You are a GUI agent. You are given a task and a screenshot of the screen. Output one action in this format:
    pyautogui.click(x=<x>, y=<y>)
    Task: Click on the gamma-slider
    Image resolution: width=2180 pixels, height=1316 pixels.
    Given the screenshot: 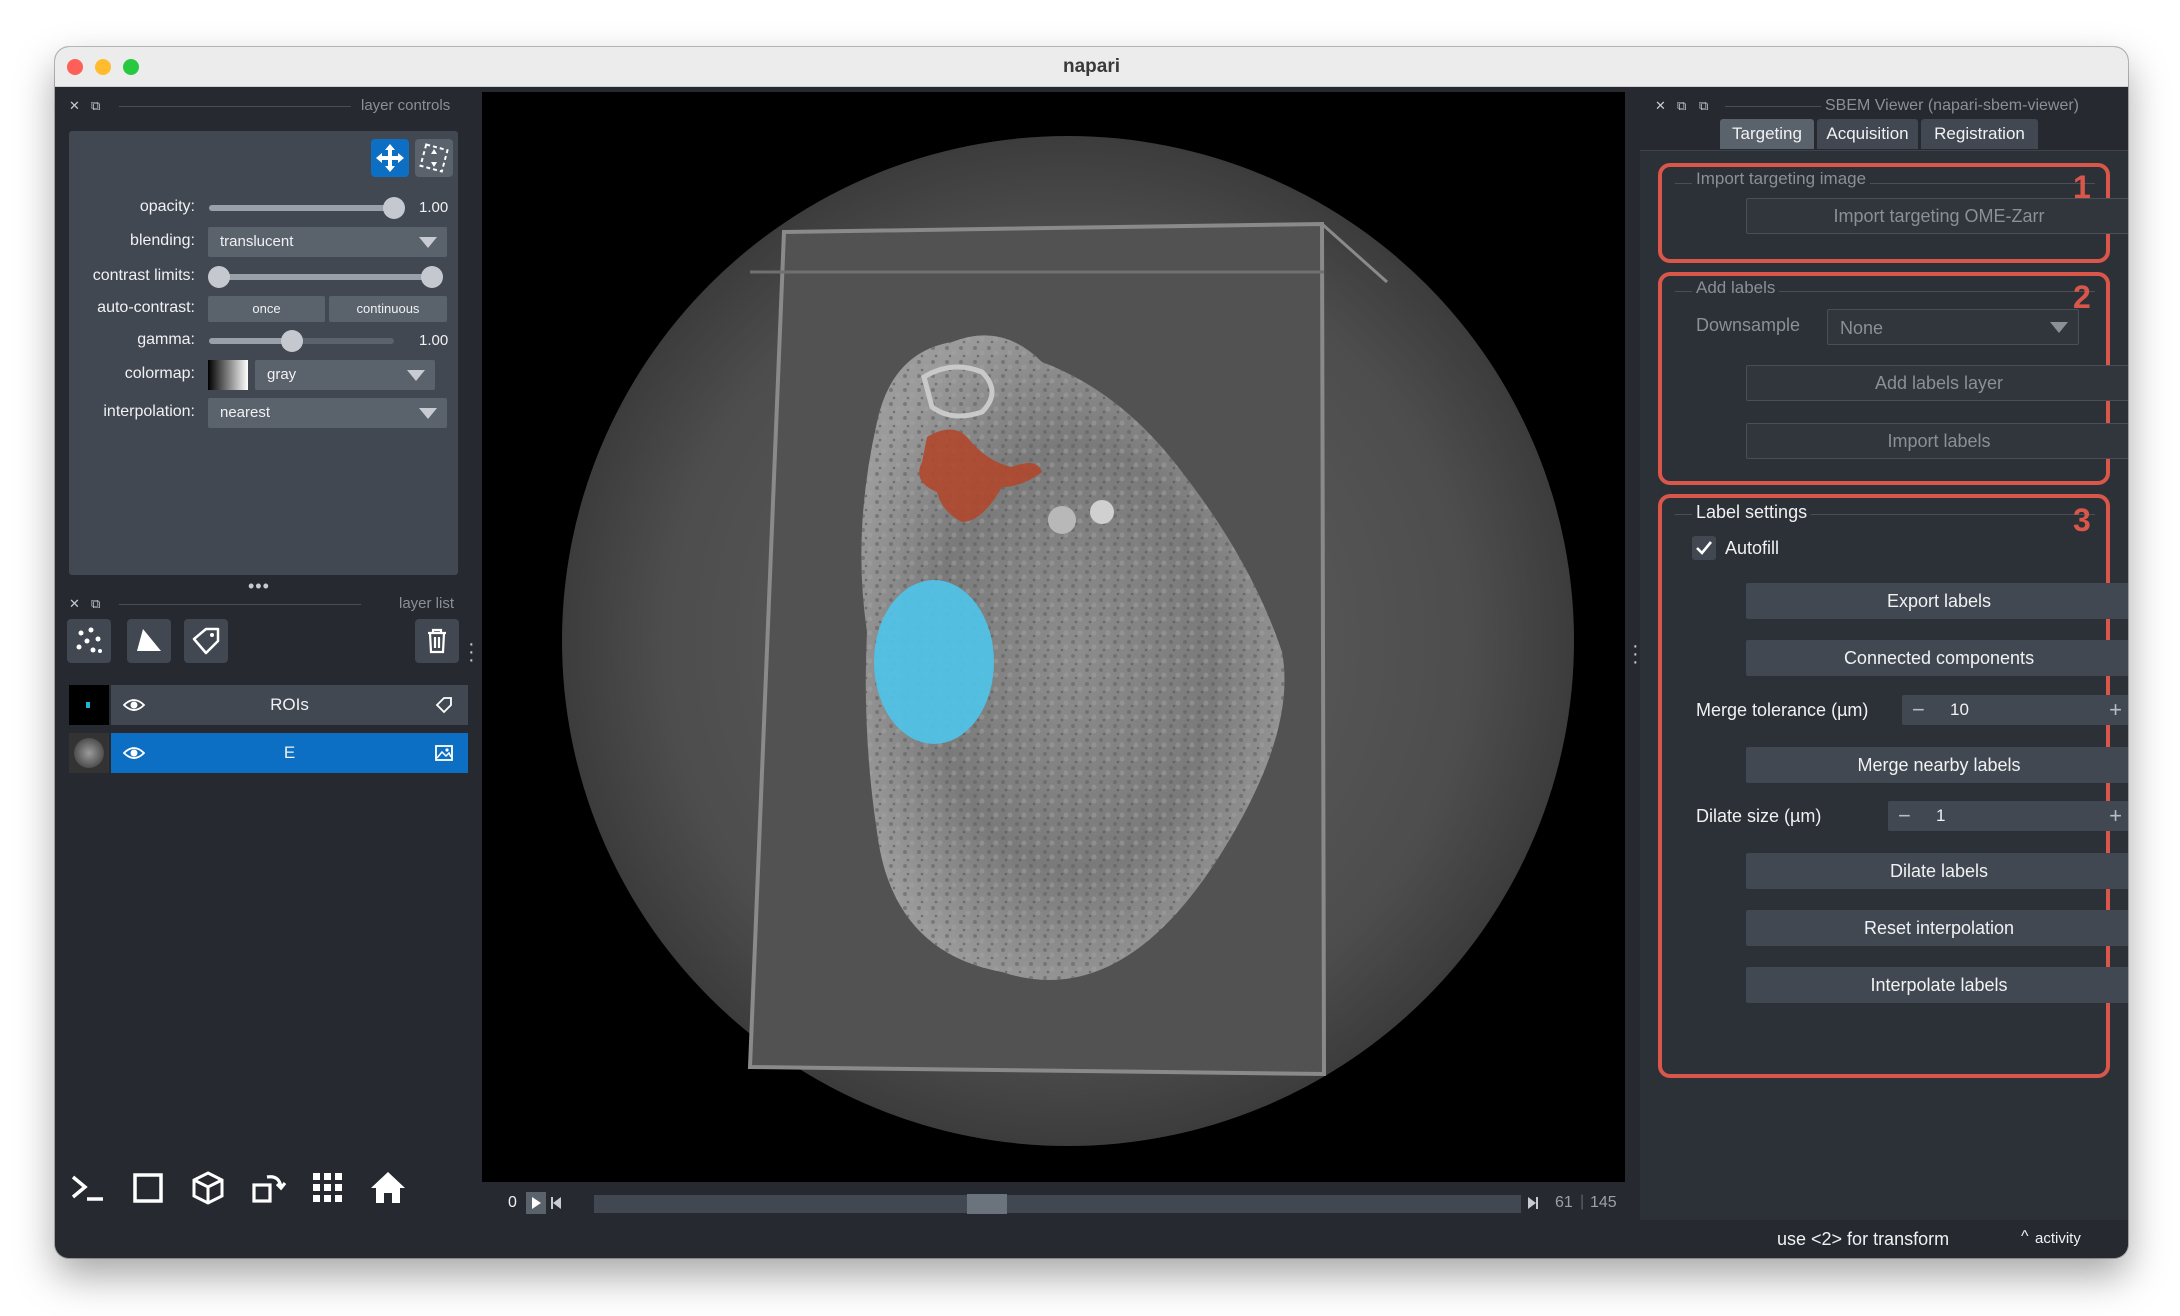 What is the action you would take?
    pyautogui.click(x=301, y=341)
    